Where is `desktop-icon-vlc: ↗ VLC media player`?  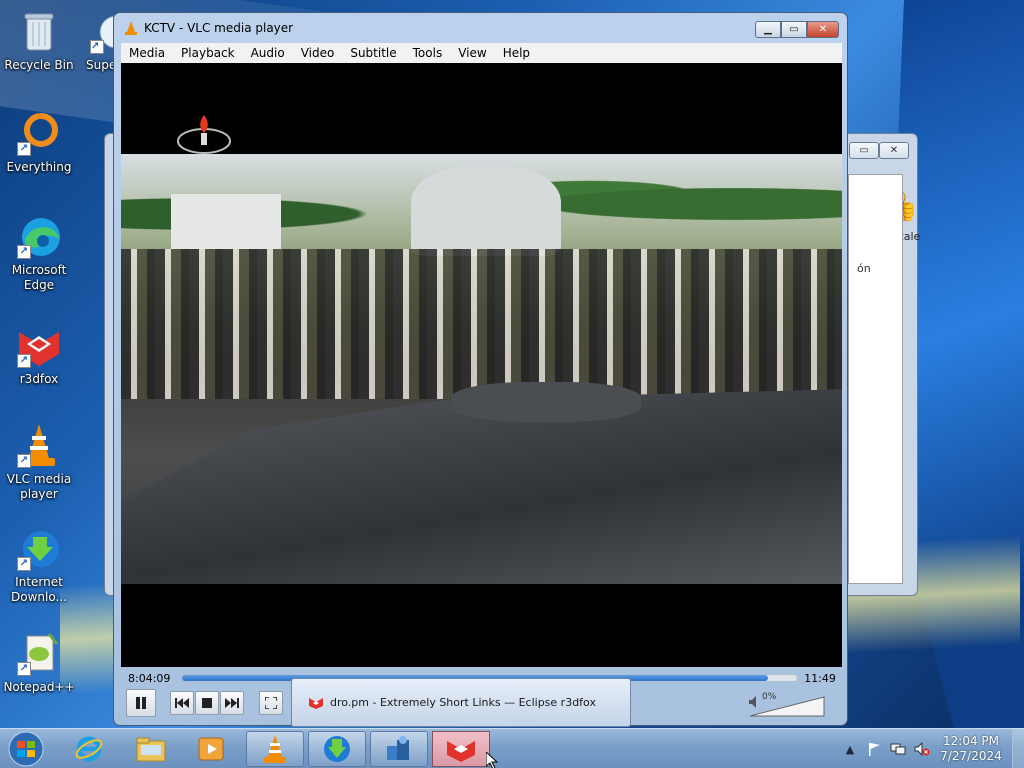 desktop-icon-vlc: ↗ VLC media player is located at coordinates (39, 462).